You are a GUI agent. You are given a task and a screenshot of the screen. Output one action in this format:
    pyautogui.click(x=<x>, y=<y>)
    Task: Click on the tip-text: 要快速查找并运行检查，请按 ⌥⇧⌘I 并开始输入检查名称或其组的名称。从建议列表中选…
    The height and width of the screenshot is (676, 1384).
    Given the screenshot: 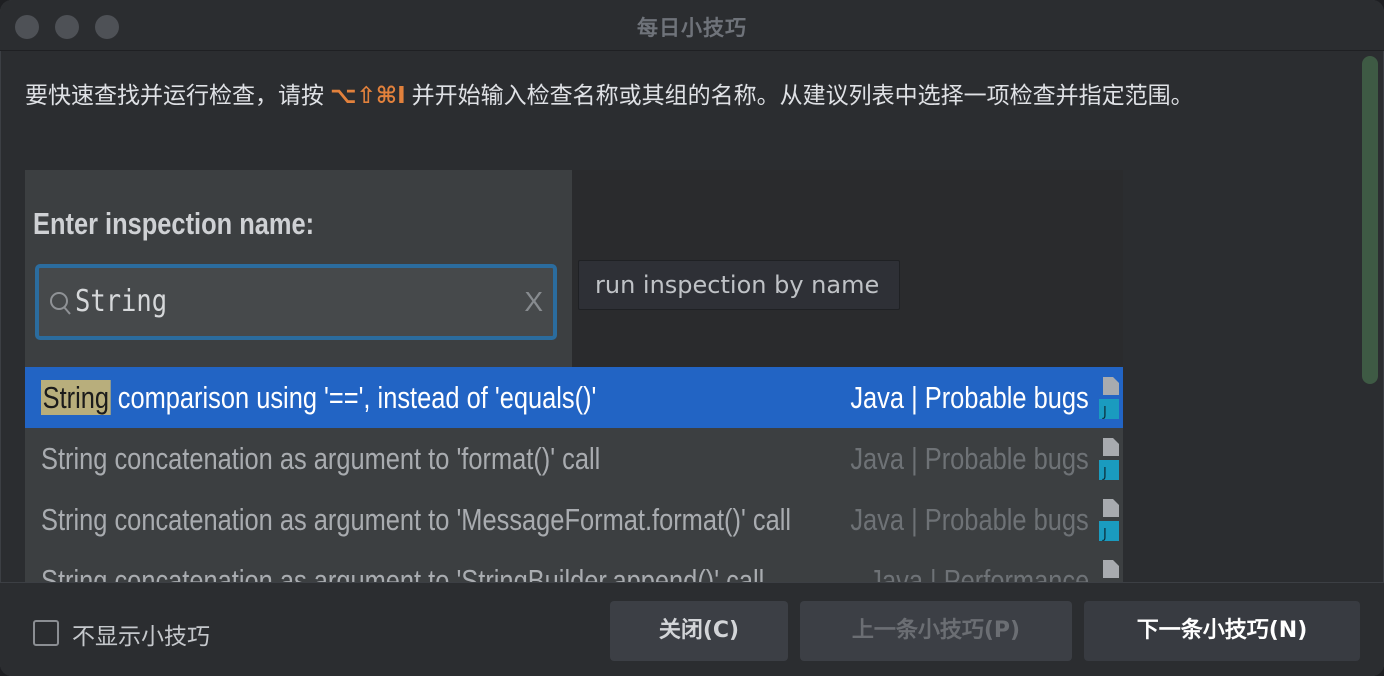 What is the action you would take?
    pyautogui.click(x=675, y=96)
    